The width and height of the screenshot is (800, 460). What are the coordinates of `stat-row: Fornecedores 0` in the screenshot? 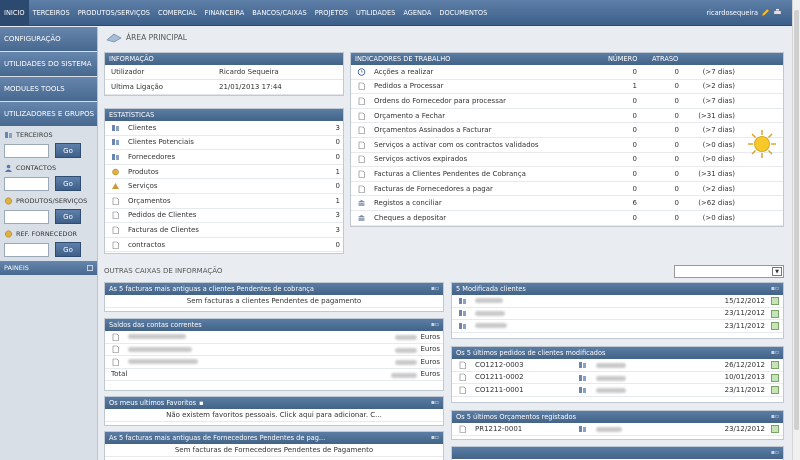 It's located at (224, 157).